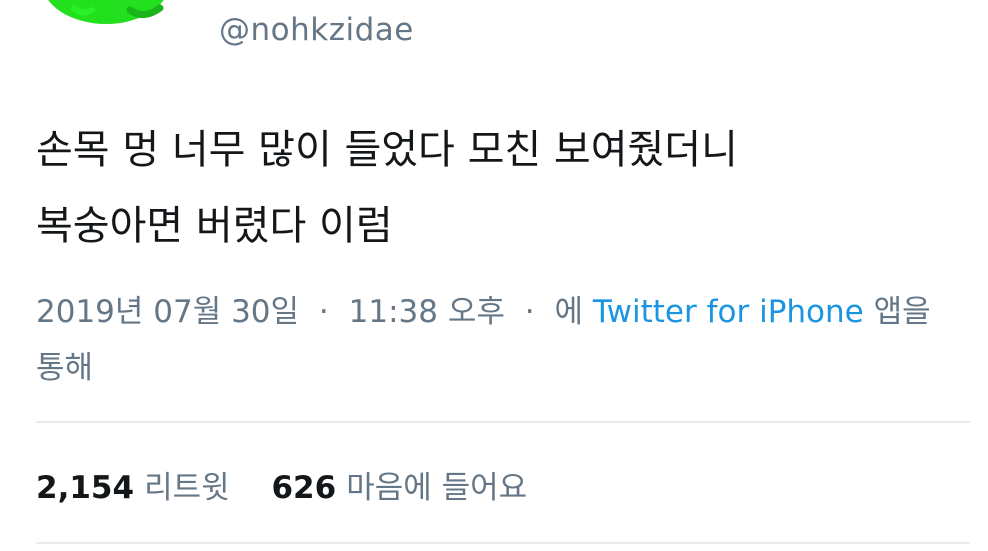 This screenshot has width=988, height=551. I want to click on tweet-text-line: 손목 멍 너무 많이 들었다 모친 보여줬더니, so click(387, 150).